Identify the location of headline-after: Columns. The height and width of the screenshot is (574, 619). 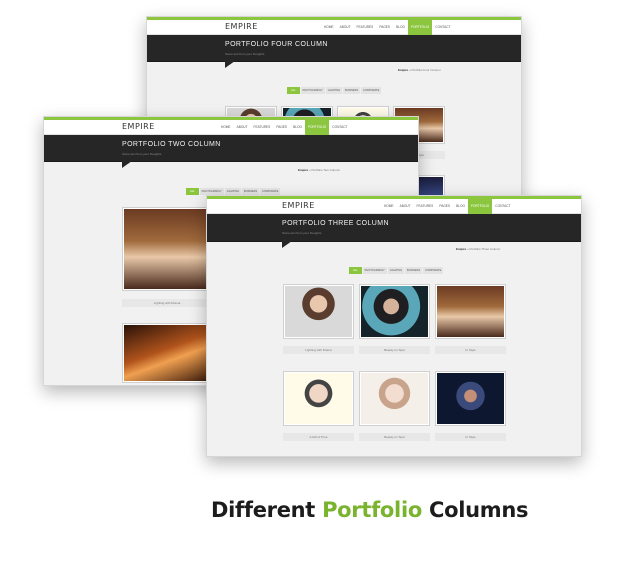
(478, 510).